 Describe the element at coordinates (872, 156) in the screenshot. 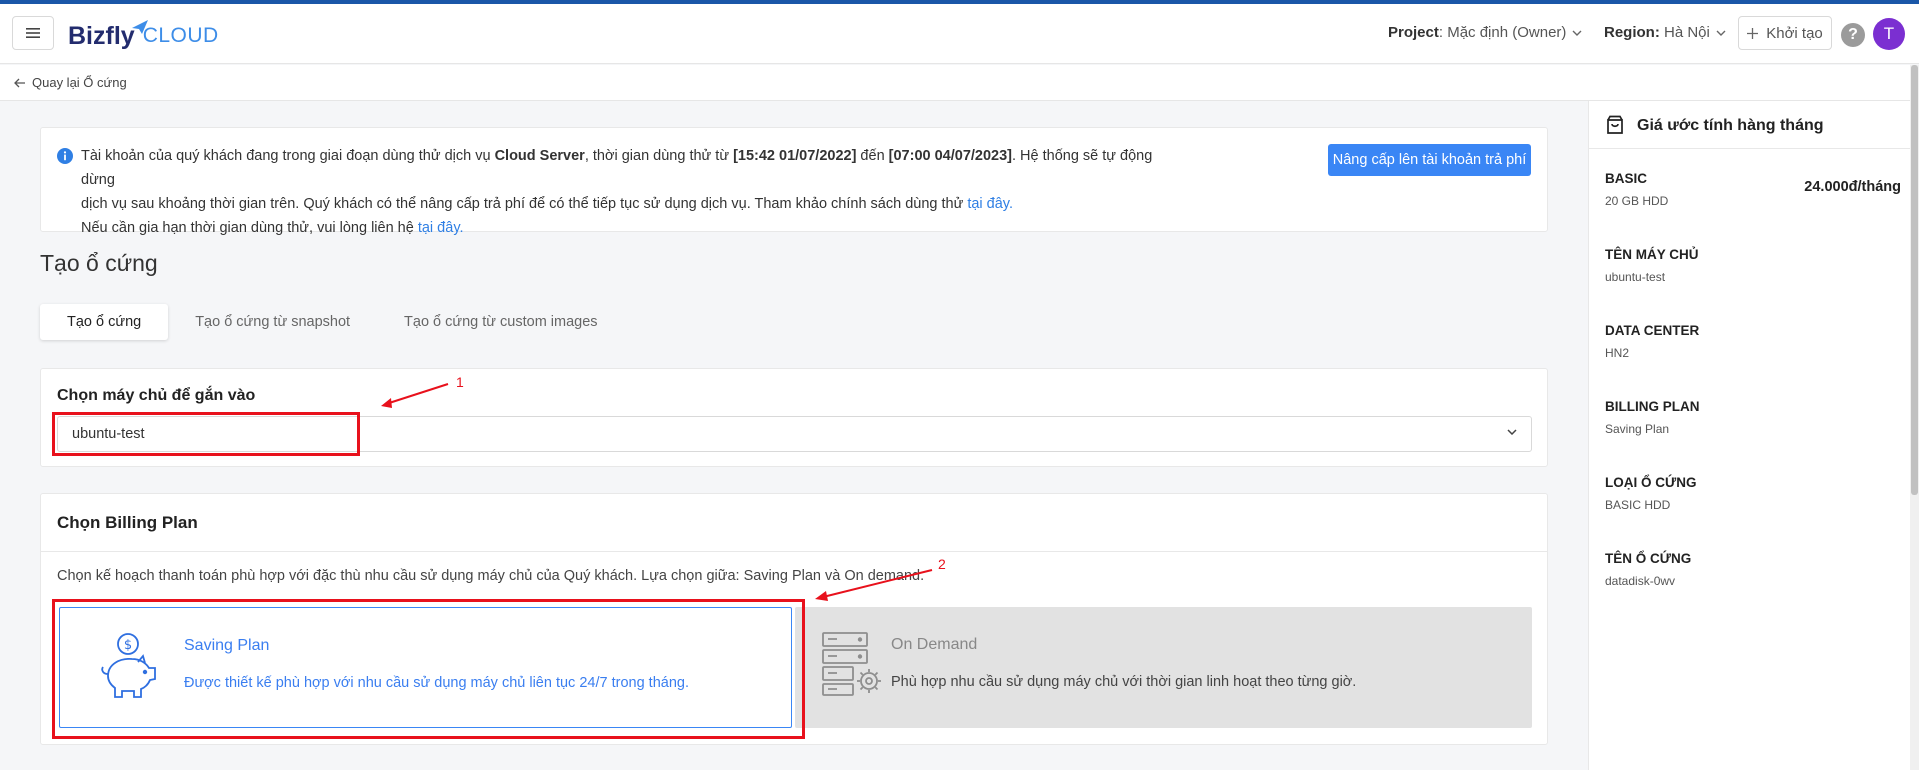

I see `notice-text-part: đến` at that location.